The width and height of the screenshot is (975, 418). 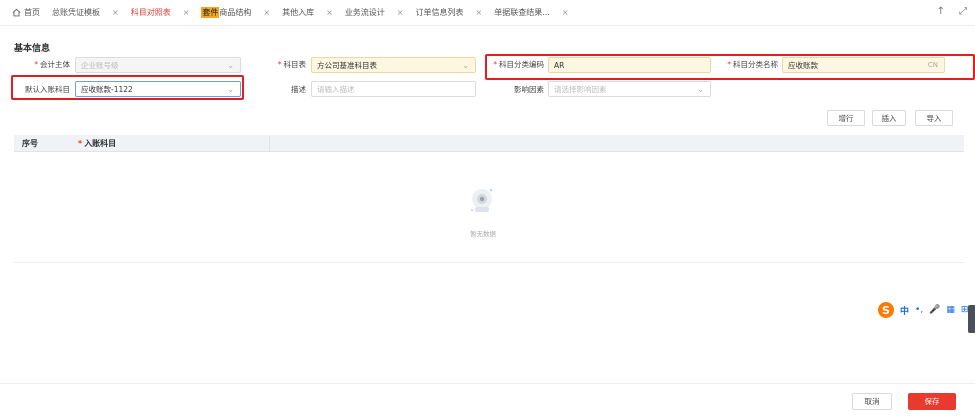 What do you see at coordinates (919, 310) in the screenshot?
I see `ime-punctuation-icon: •,` at bounding box center [919, 310].